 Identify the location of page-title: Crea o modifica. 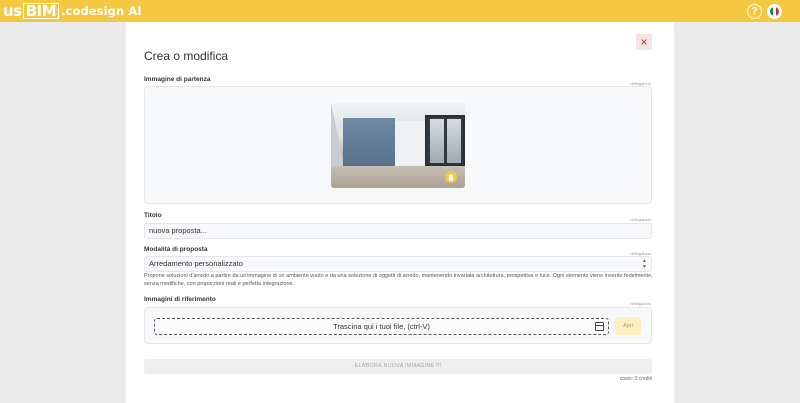
(186, 56).